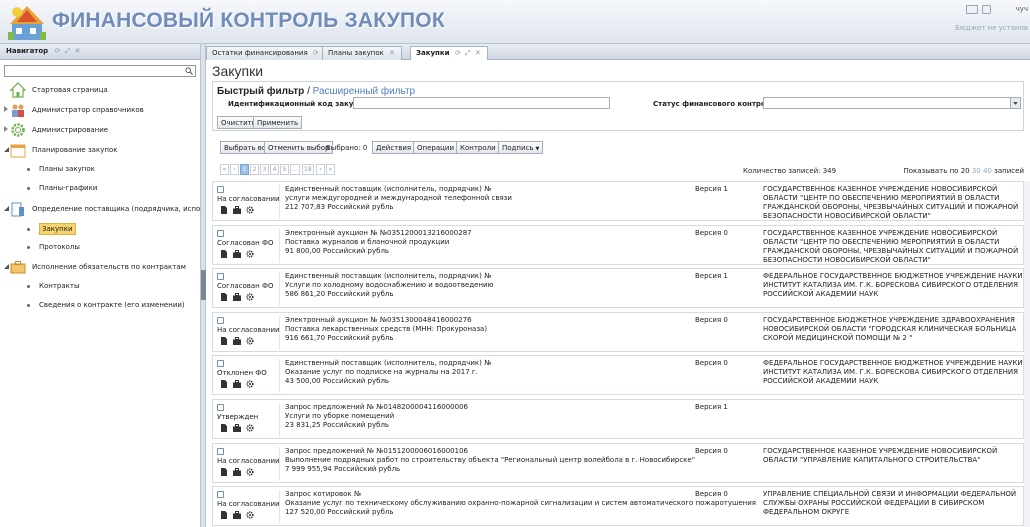 This screenshot has width=1030, height=527. Describe the element at coordinates (976, 171) in the screenshot. I see `per-page-30: 30` at that location.